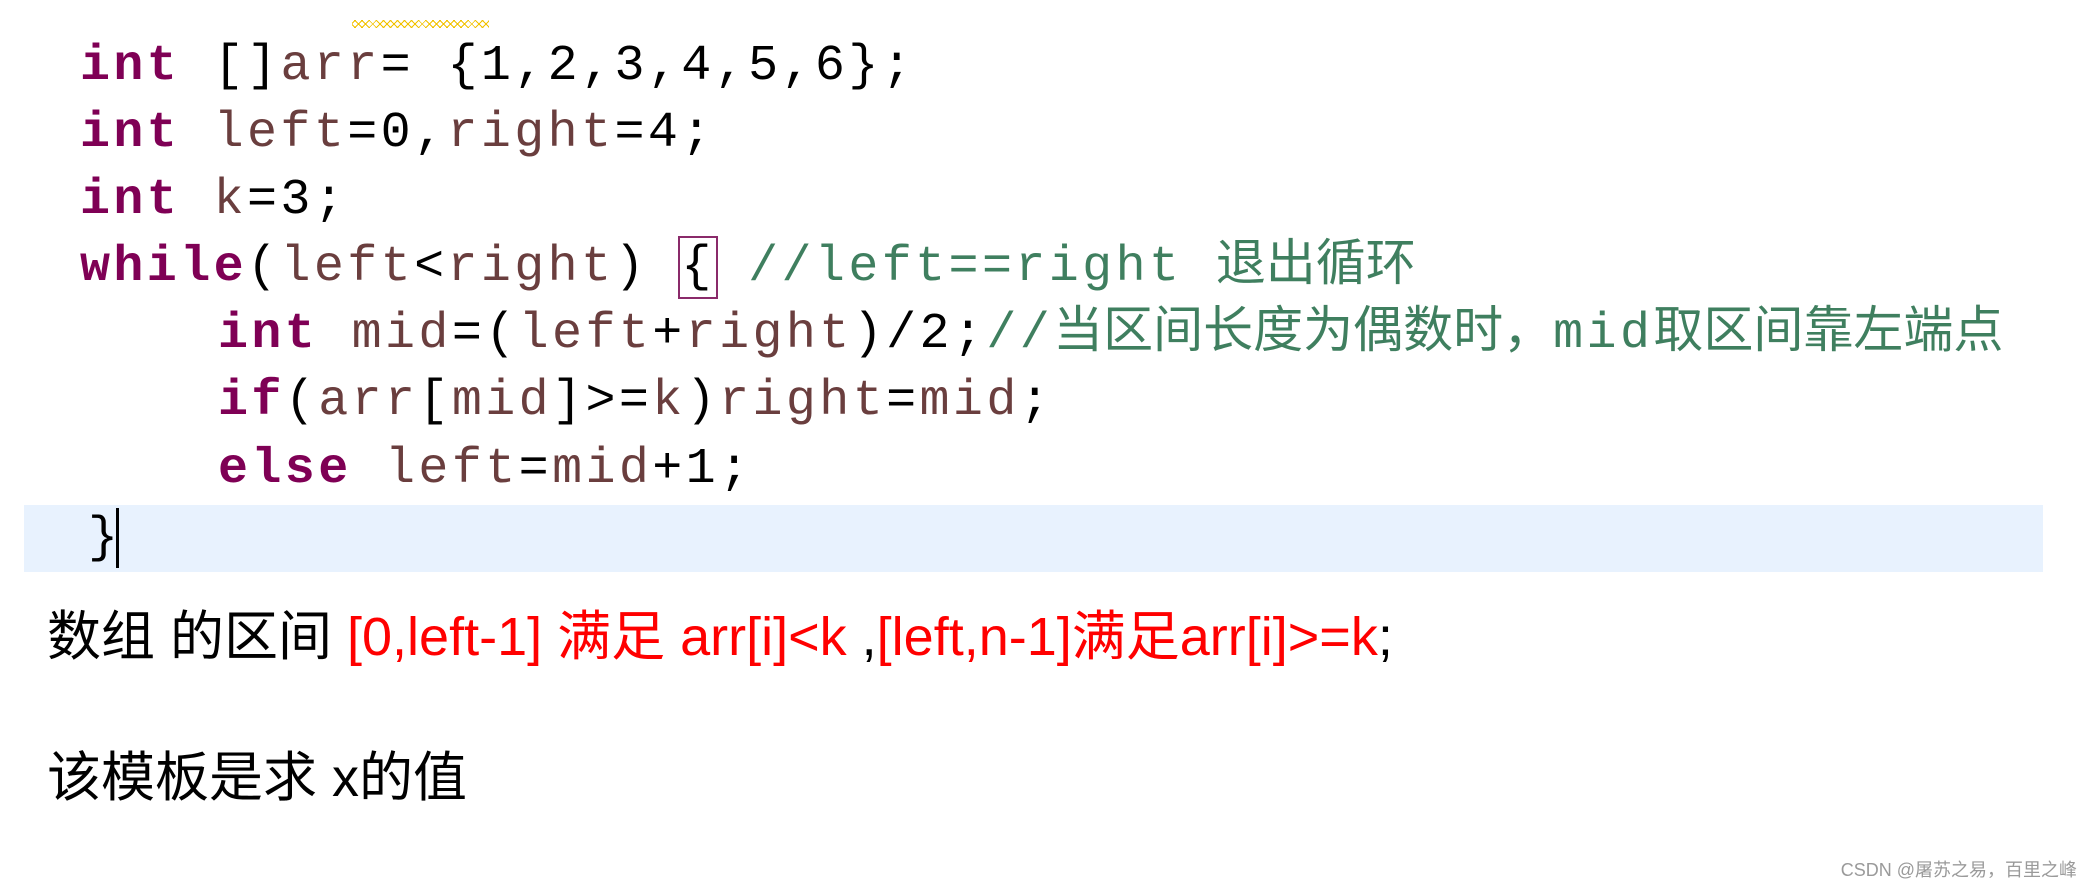  I want to click on code-token: =0,, so click(397, 133).